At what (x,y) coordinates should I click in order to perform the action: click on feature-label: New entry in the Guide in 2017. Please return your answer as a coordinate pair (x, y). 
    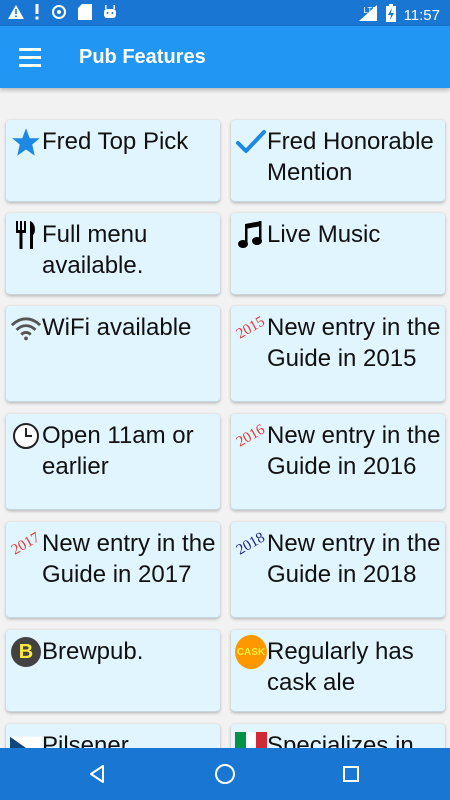
    Looking at the image, I should click on (129, 559).